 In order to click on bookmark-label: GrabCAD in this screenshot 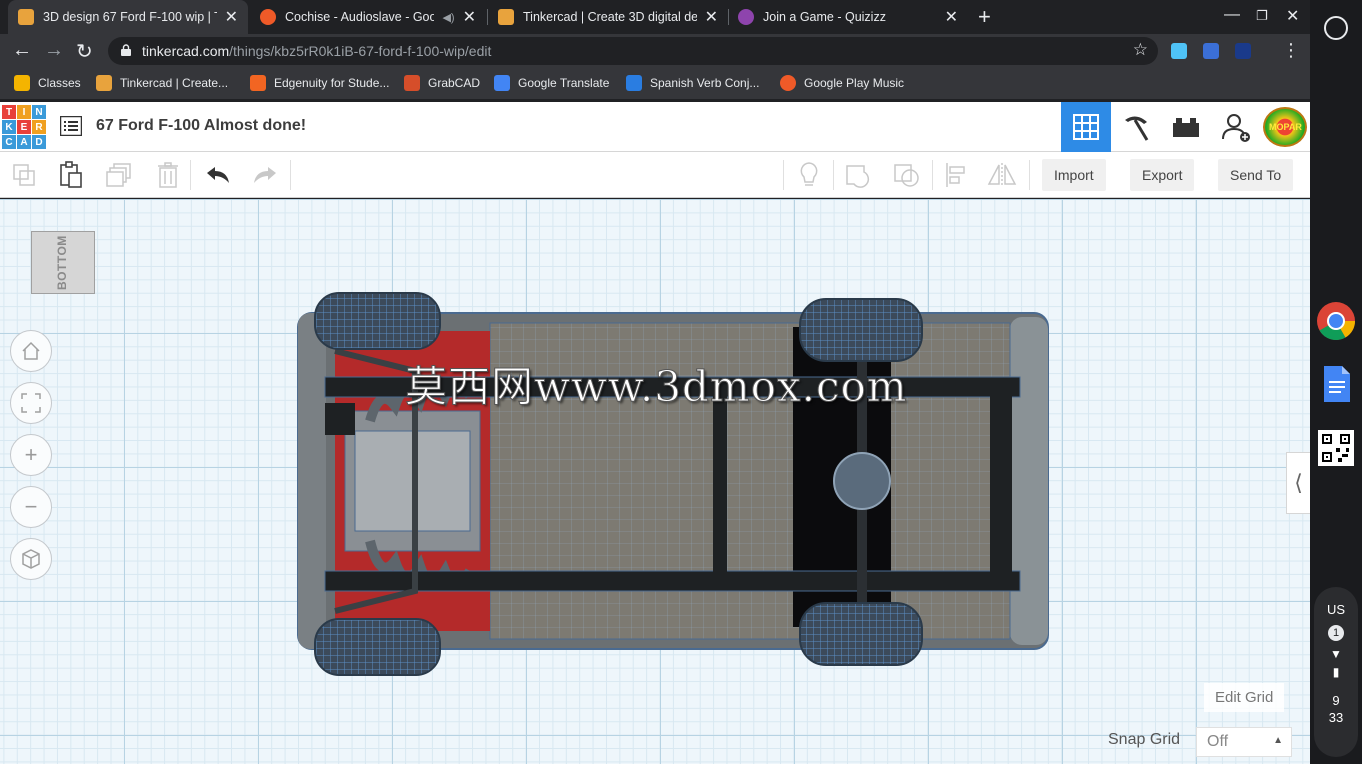, I will do `click(454, 83)`.